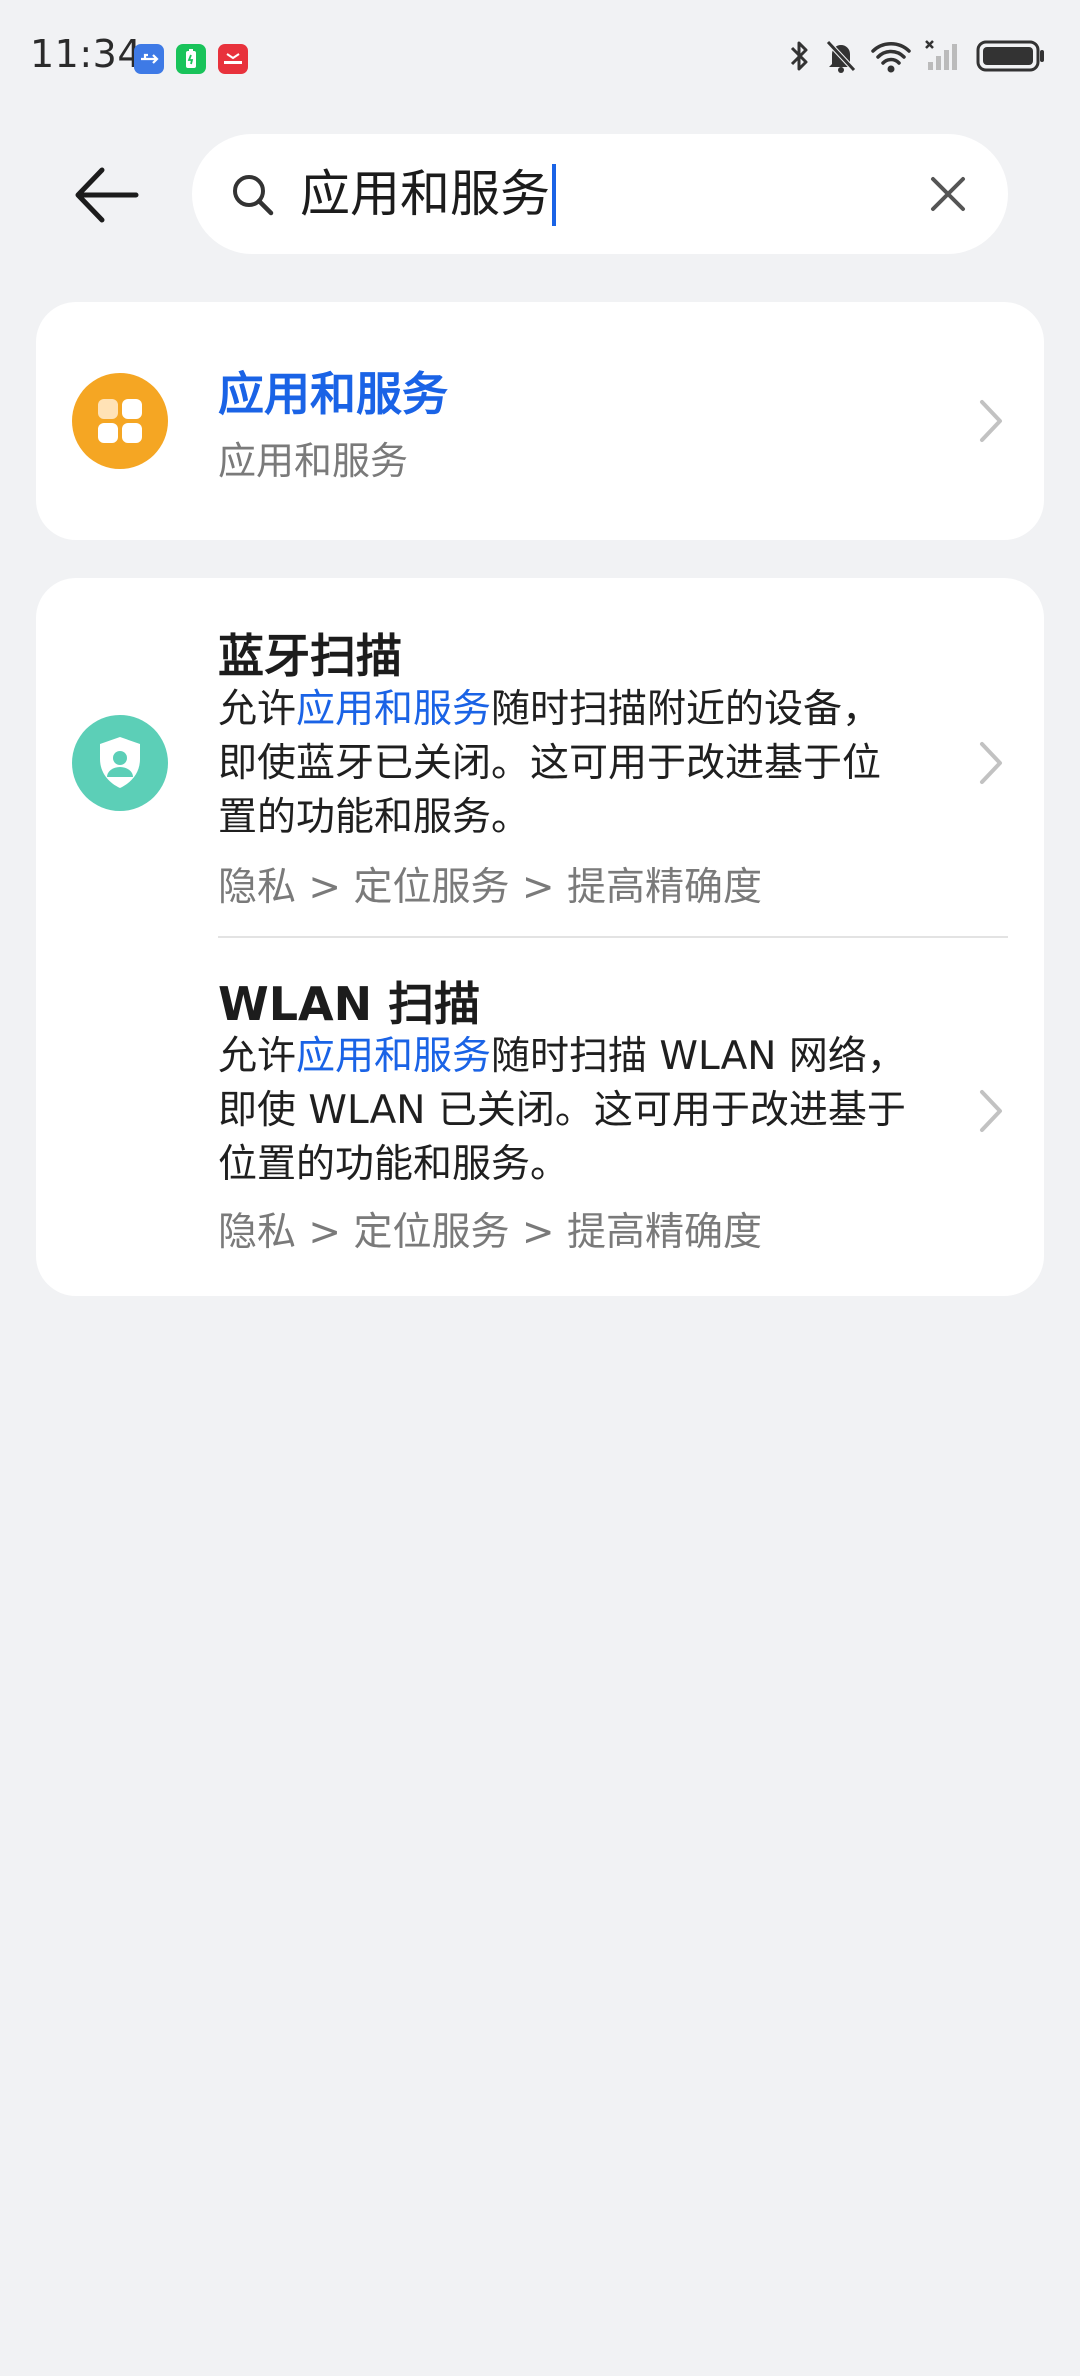 This screenshot has width=1080, height=2376. Describe the element at coordinates (600, 194) in the screenshot. I see `search-field: 应用和服务` at that location.